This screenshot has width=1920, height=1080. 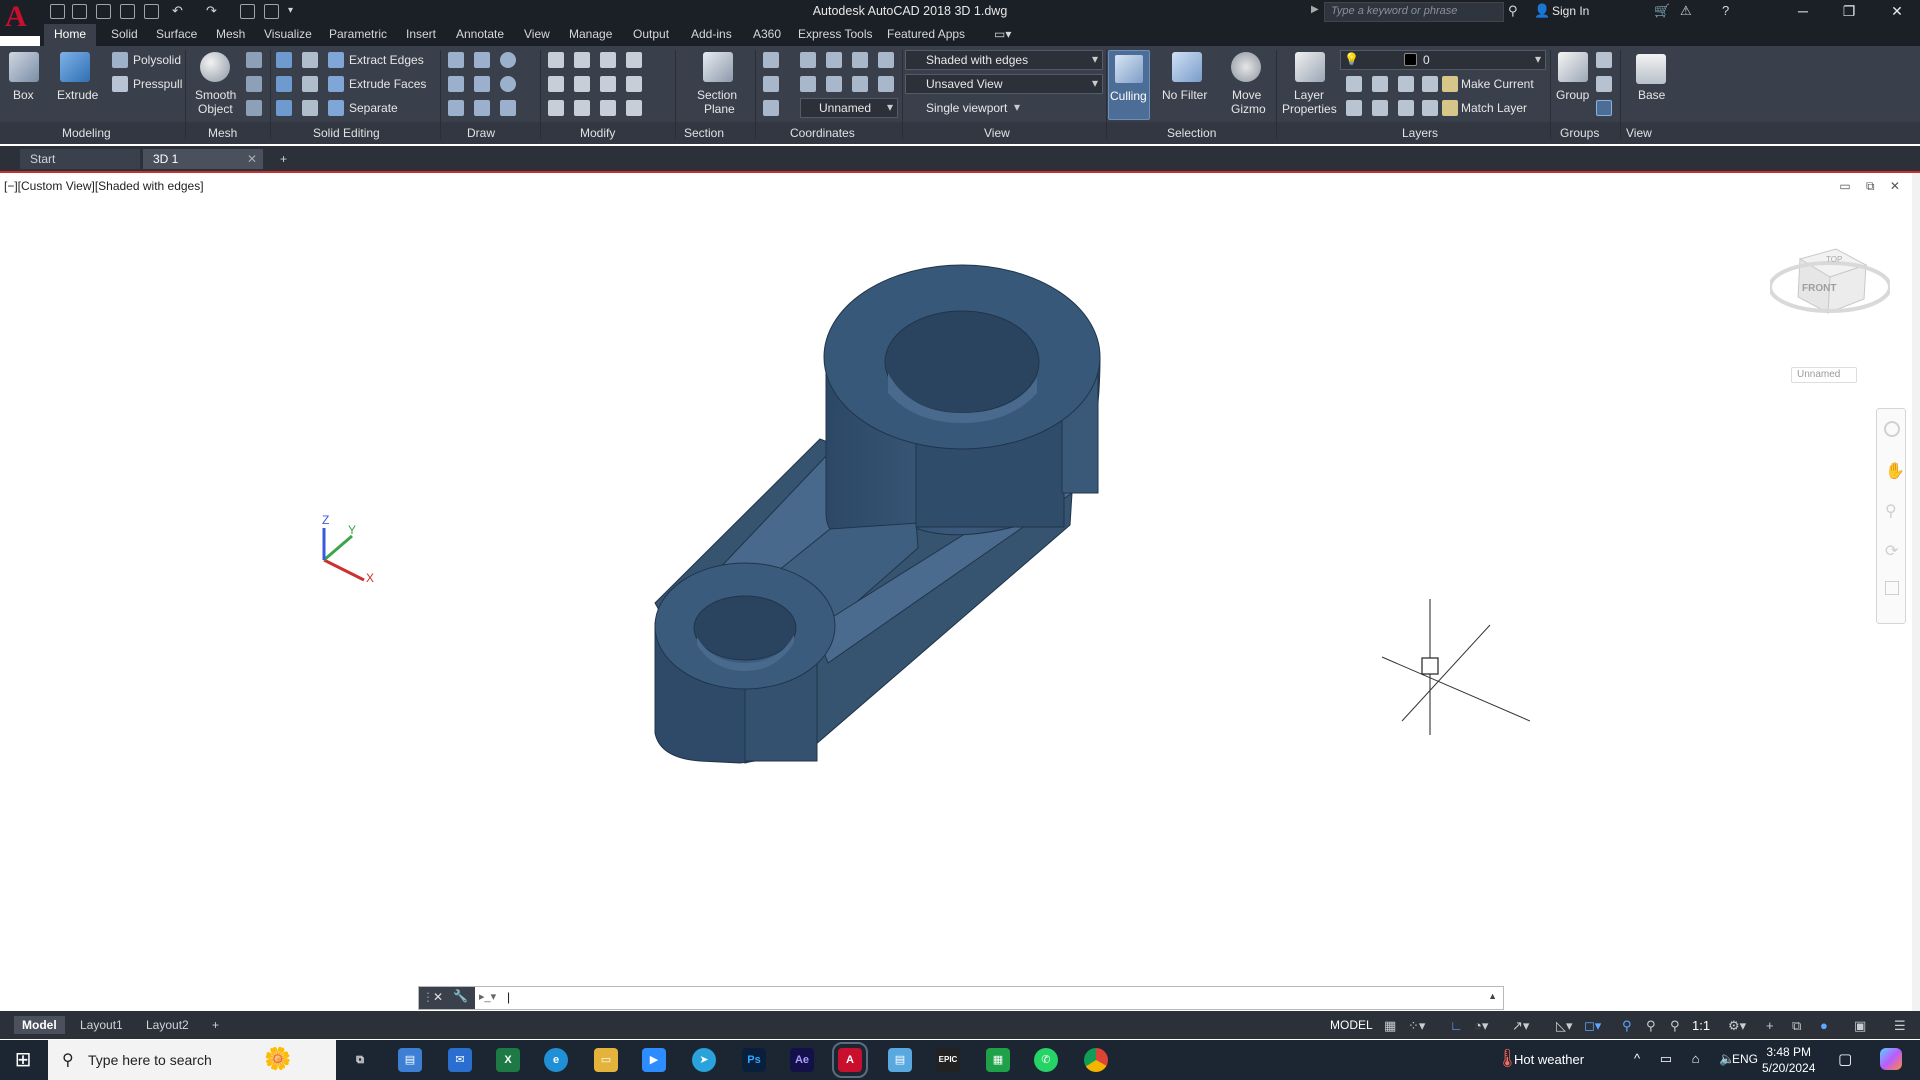 I want to click on draw-panel-title: Draw, so click(x=481, y=133).